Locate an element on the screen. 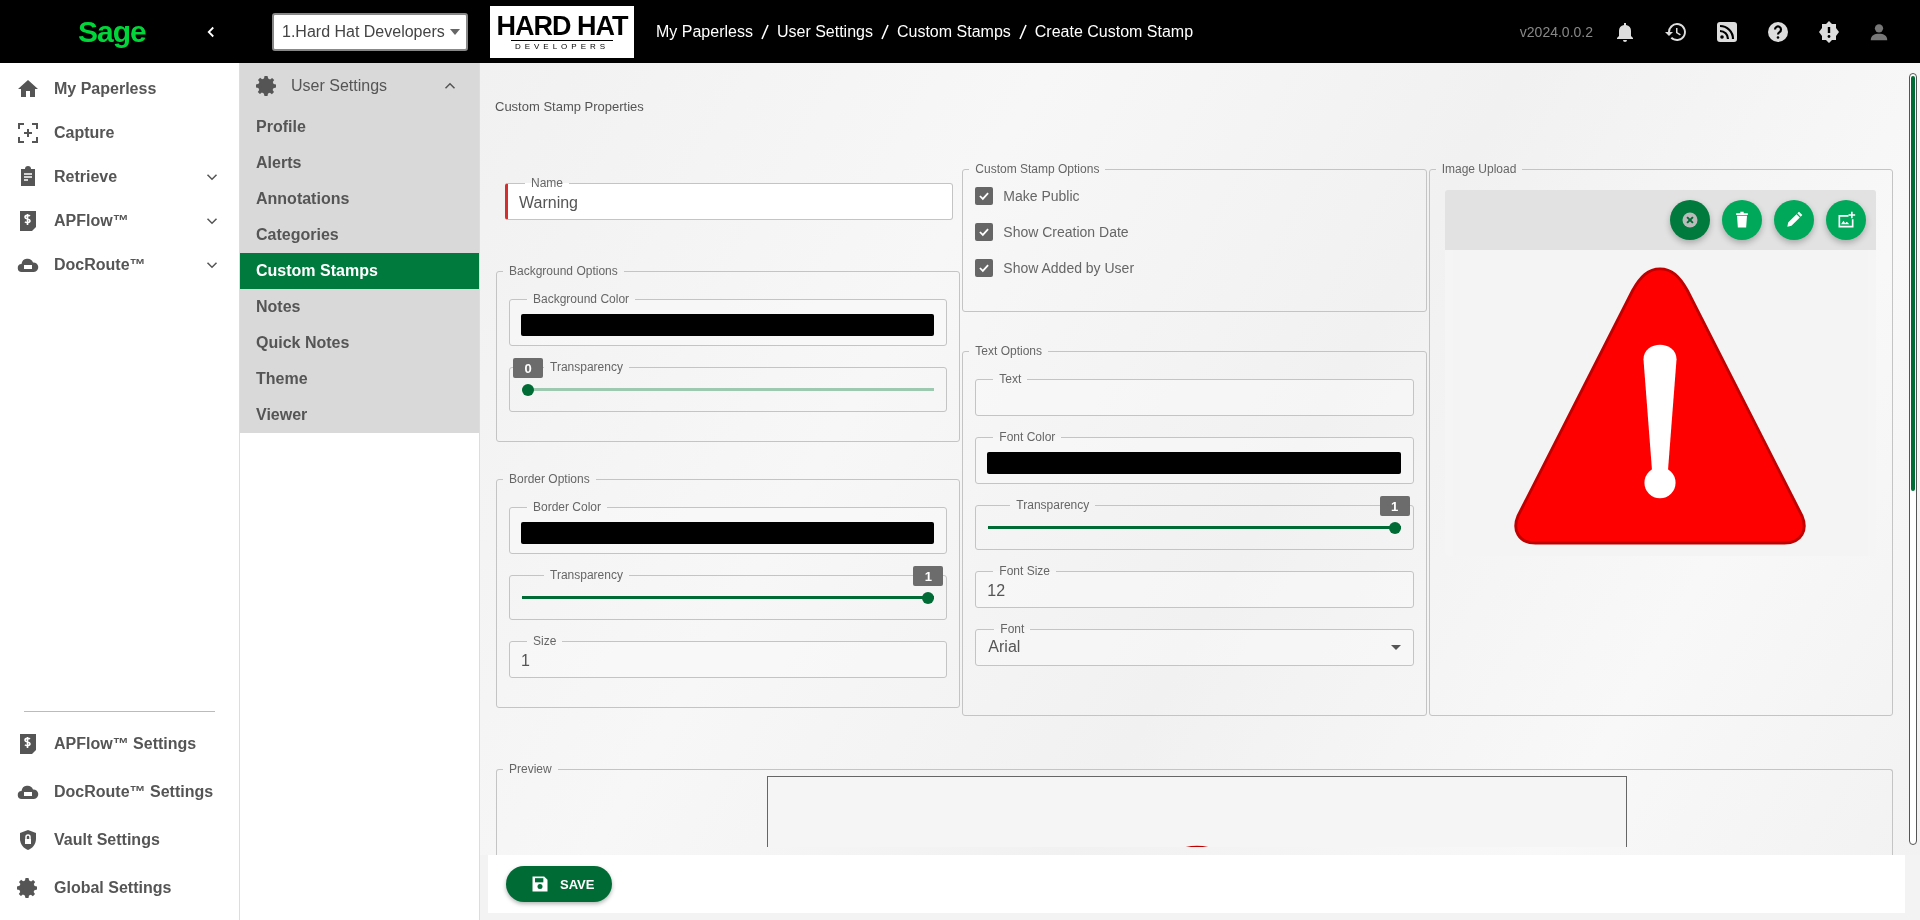 The image size is (1920, 920). scrollbar is located at coordinates (1913, 459).